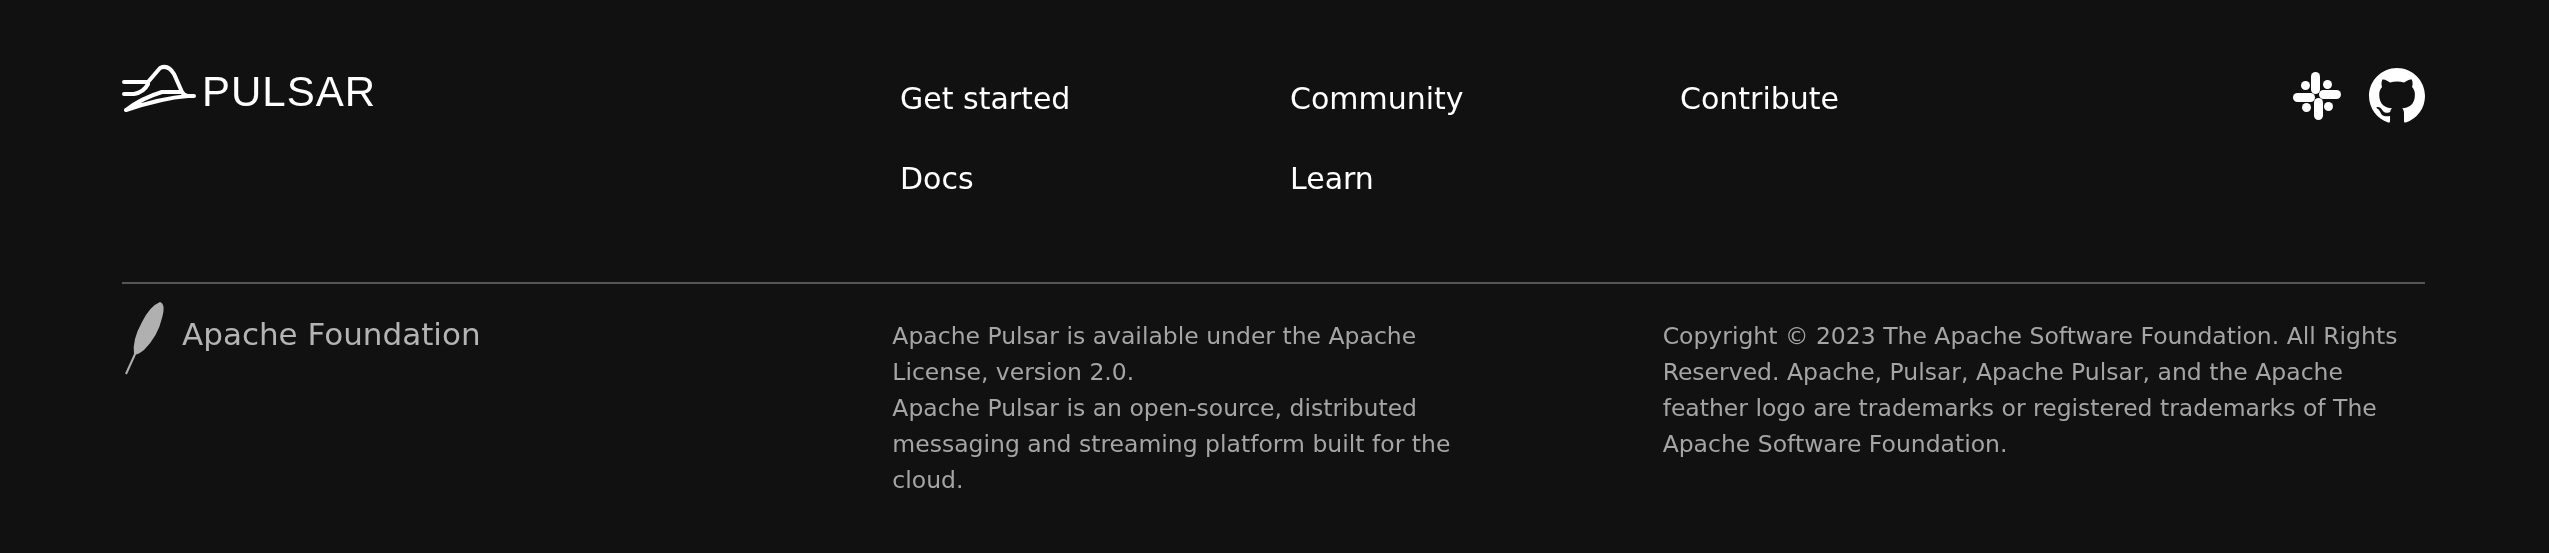  Describe the element at coordinates (1760, 99) in the screenshot. I see `nav-link: Contribute` at that location.